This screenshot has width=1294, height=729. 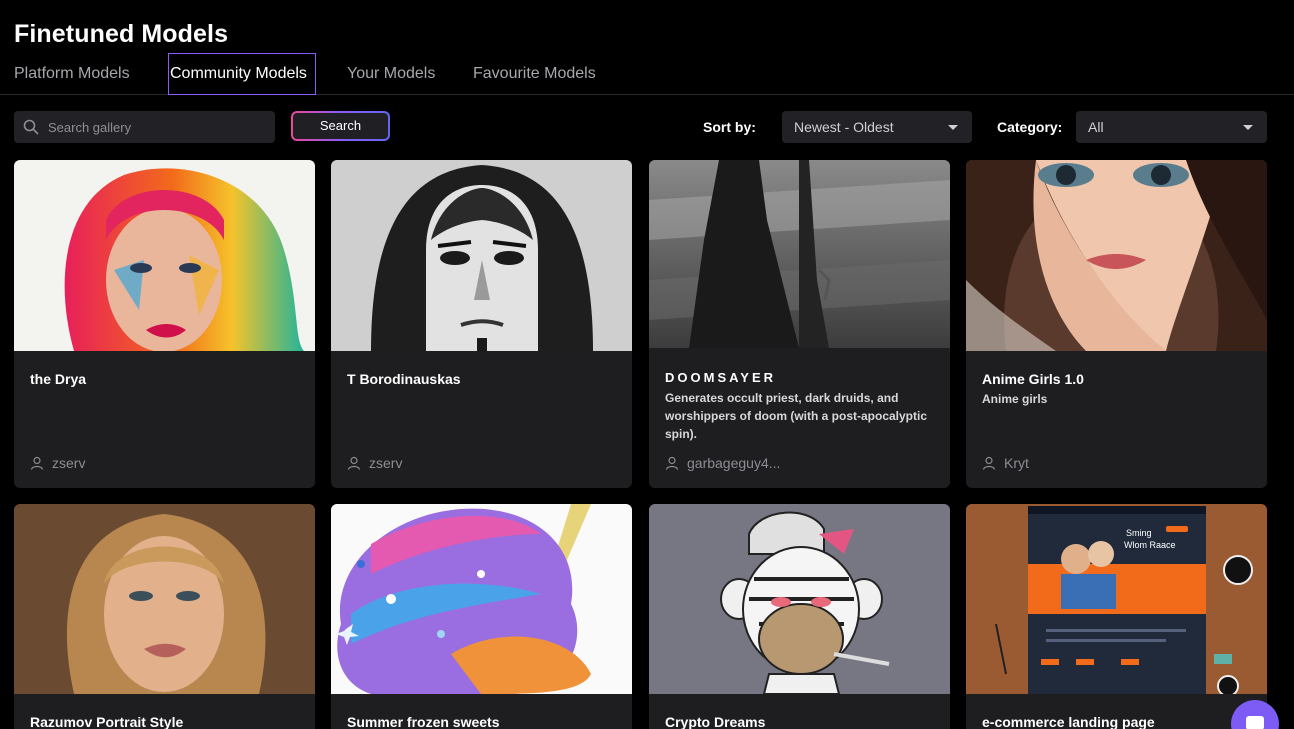 What do you see at coordinates (107, 721) in the screenshot?
I see `model-name: Razumov Portrait Style` at bounding box center [107, 721].